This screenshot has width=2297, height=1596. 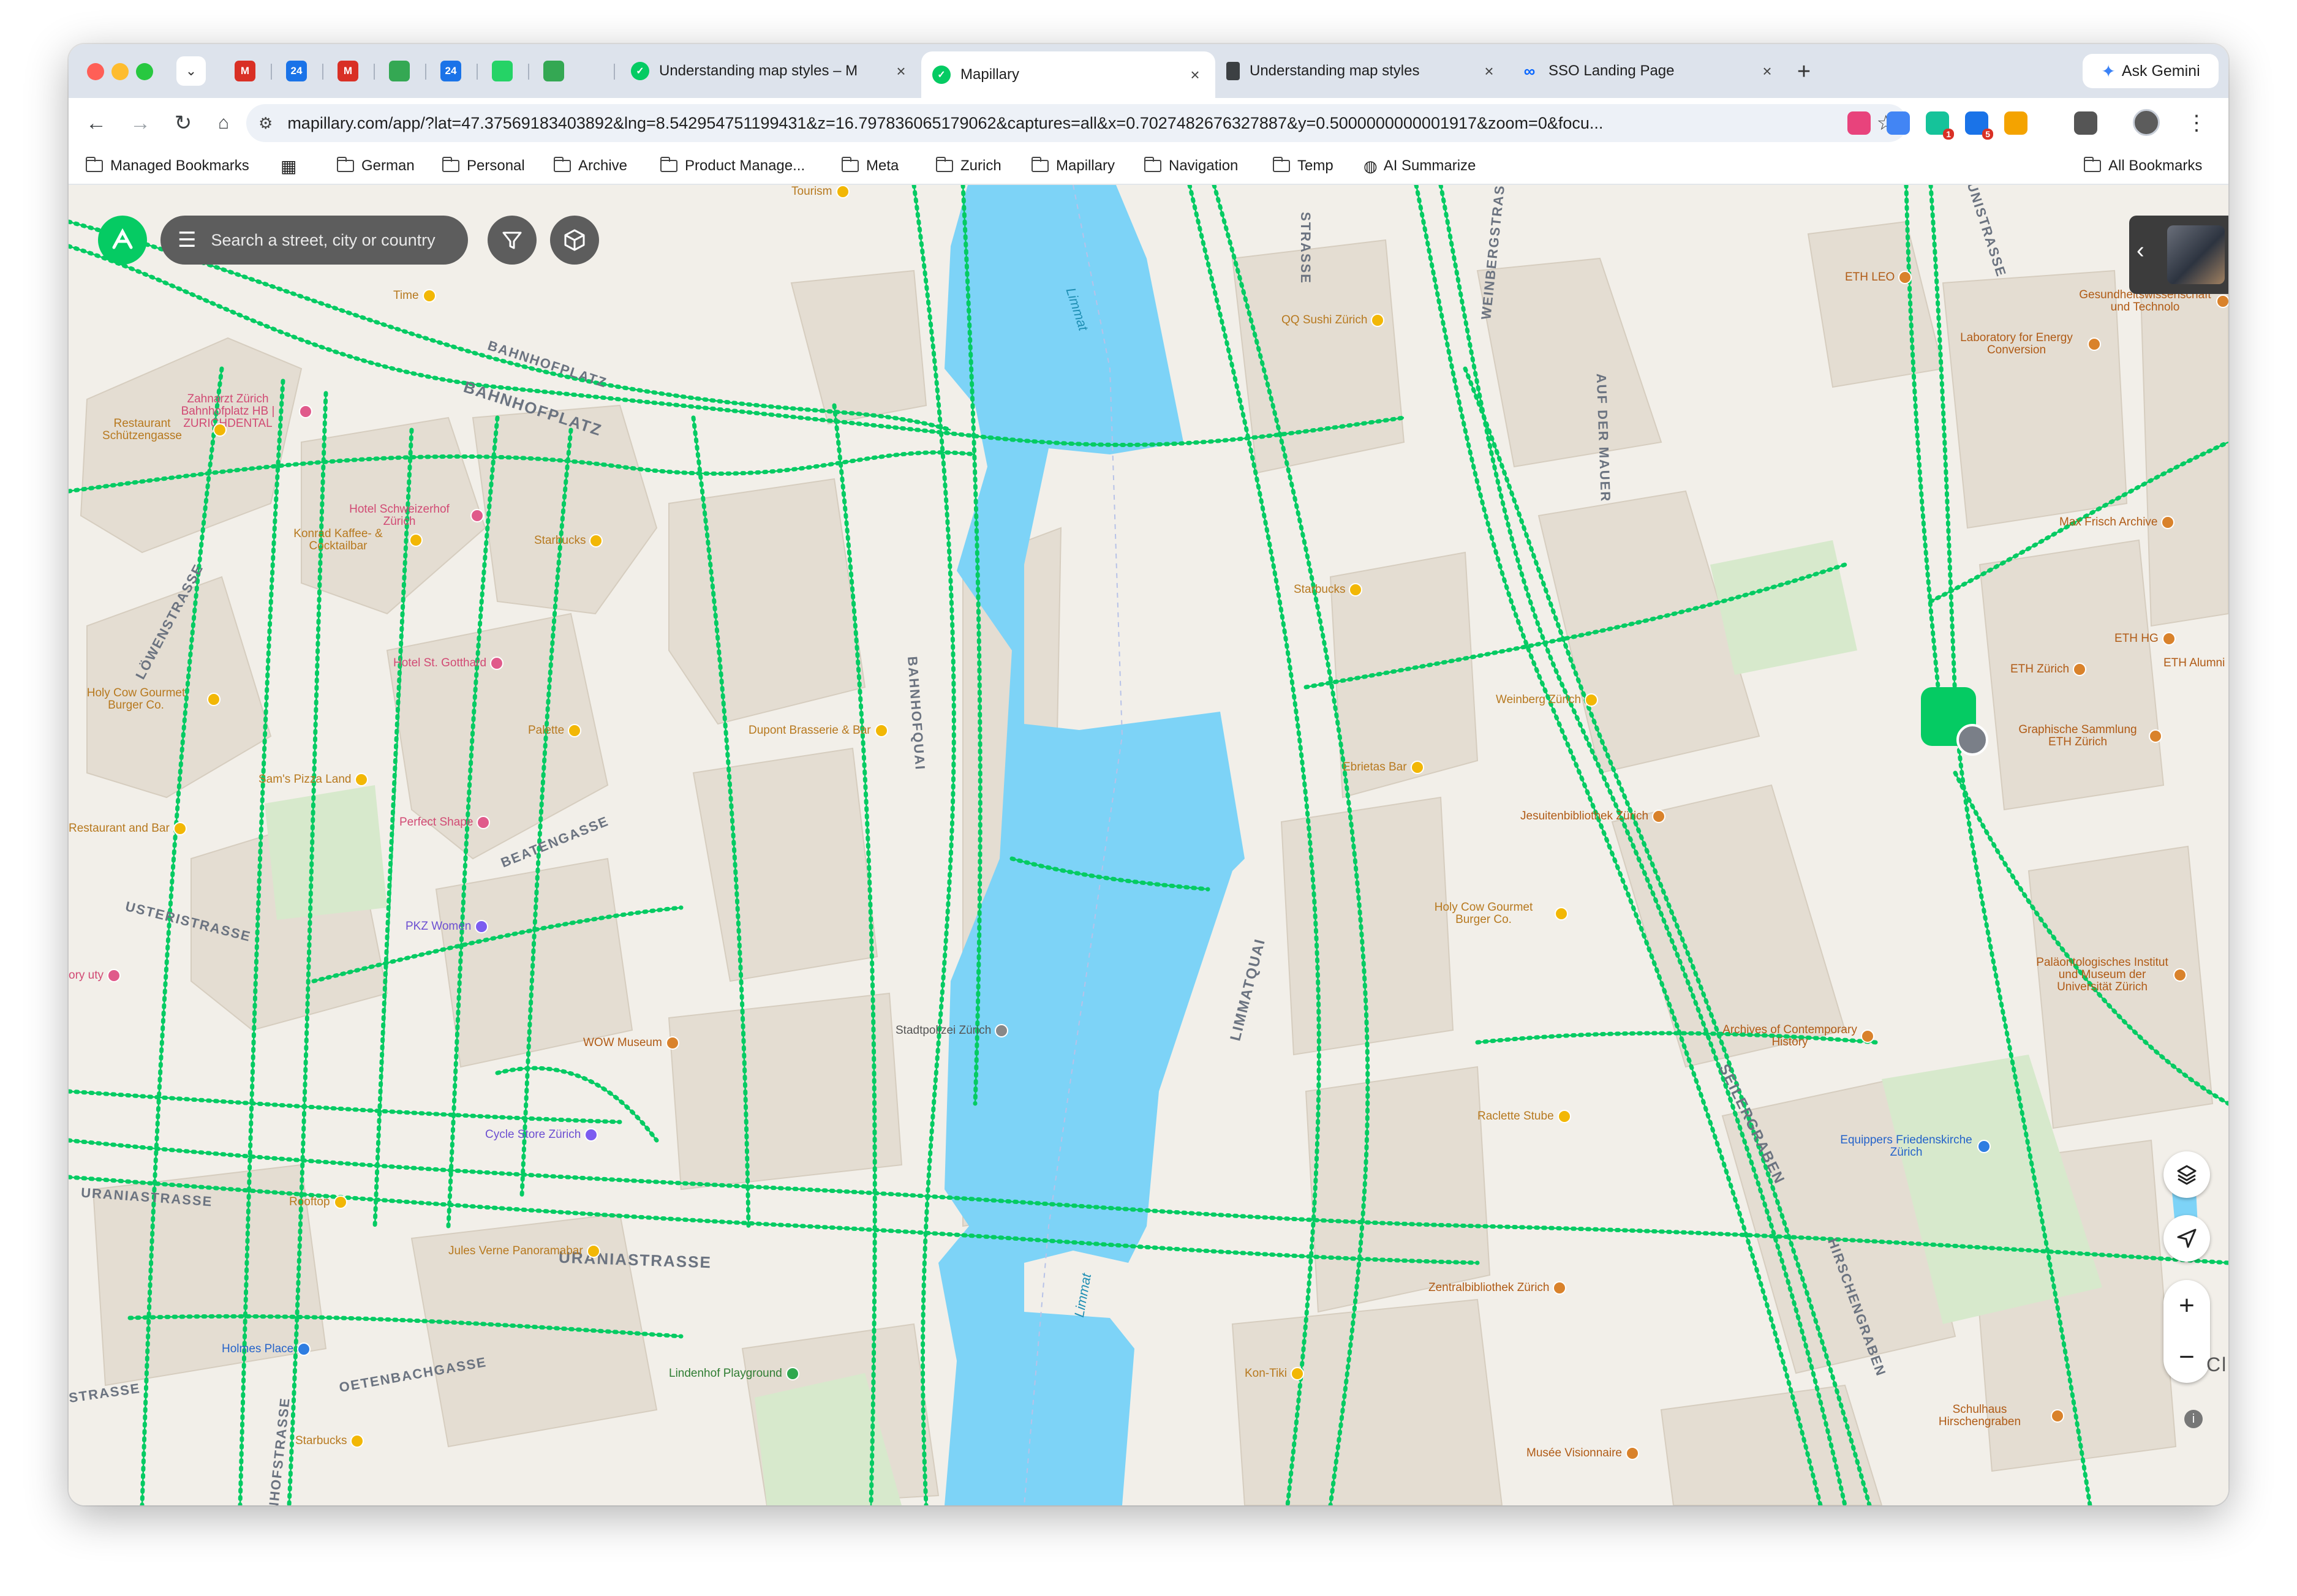 What do you see at coordinates (95, 975) in the screenshot?
I see `poi-label: ory uty` at bounding box center [95, 975].